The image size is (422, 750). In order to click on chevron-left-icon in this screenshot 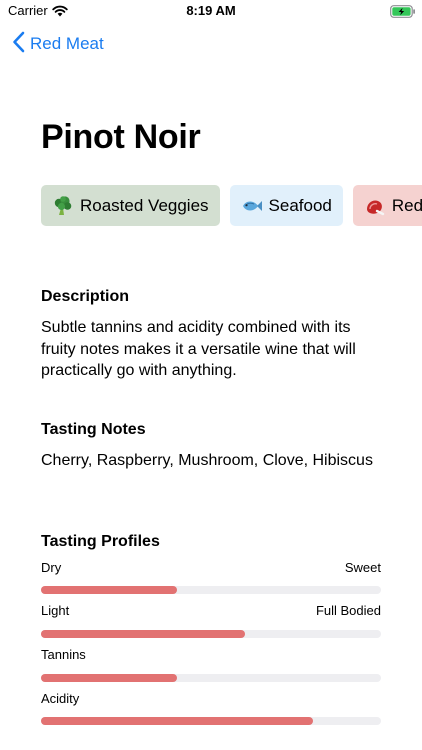, I will do `click(18, 44)`.